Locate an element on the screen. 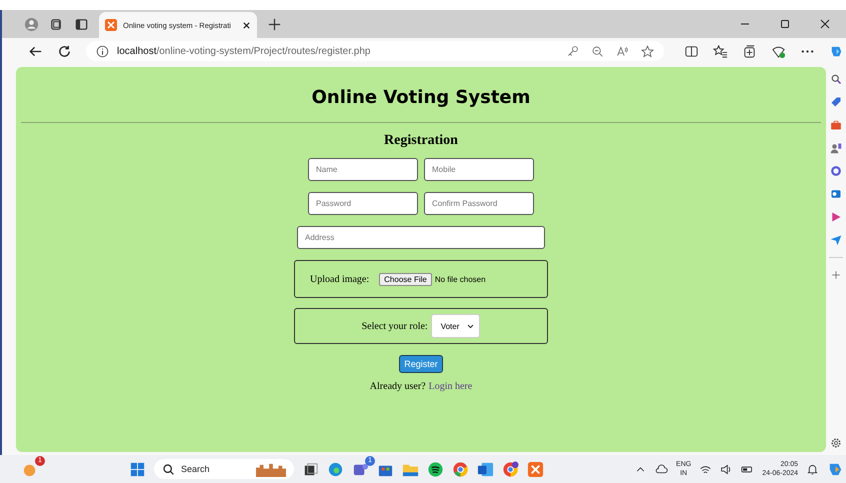  refresh-icon is located at coordinates (64, 51).